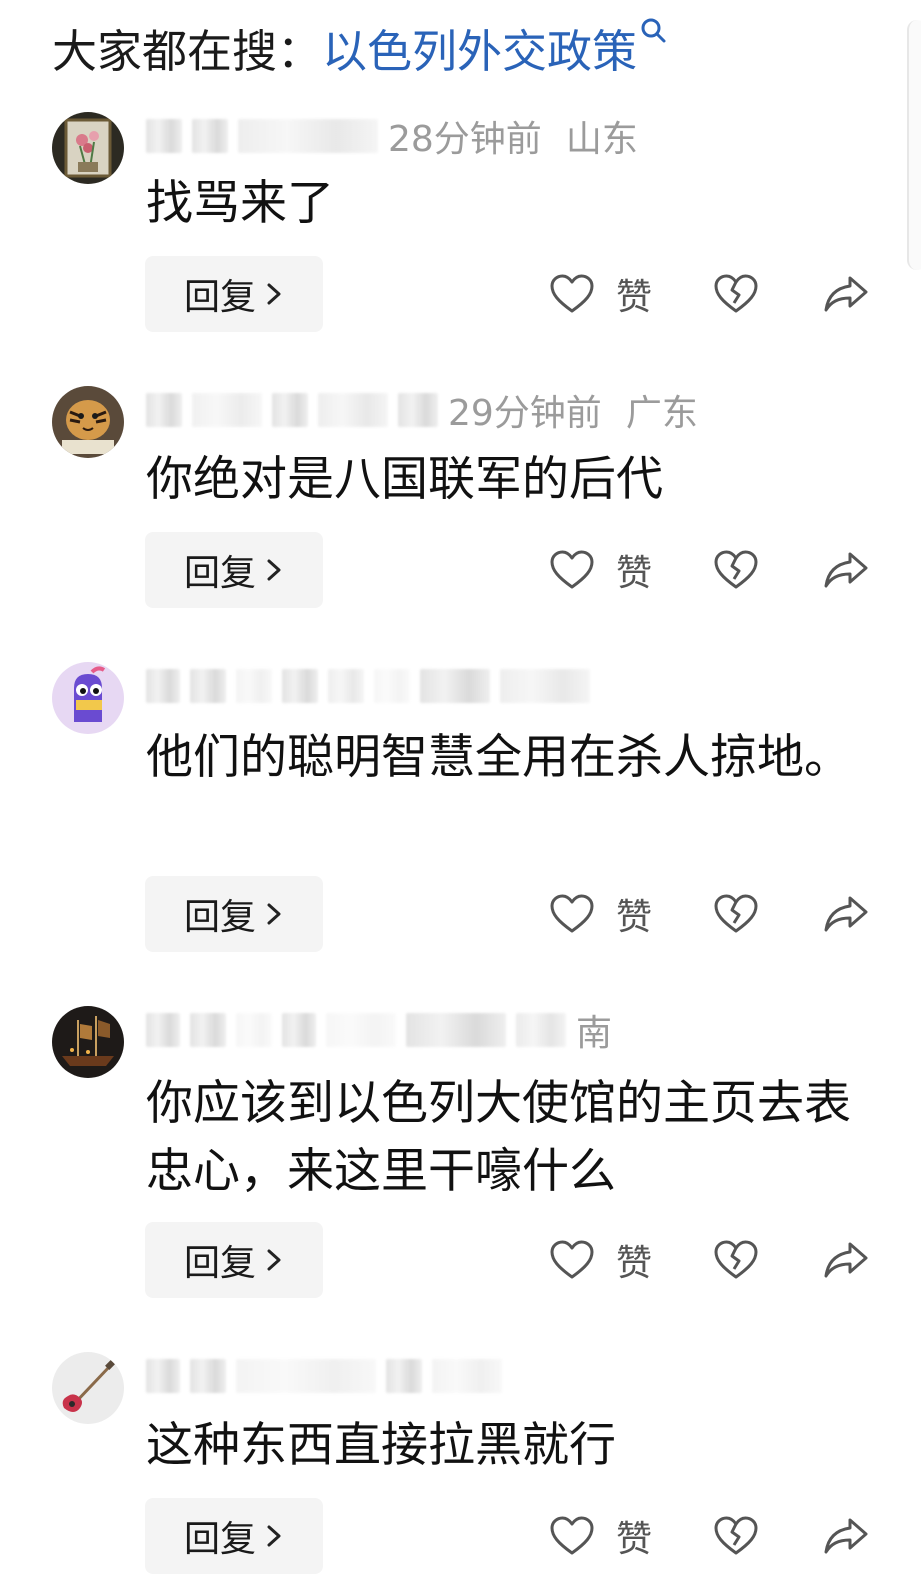  I want to click on hot-search-prefix: 大家都在搜：, so click(187, 51).